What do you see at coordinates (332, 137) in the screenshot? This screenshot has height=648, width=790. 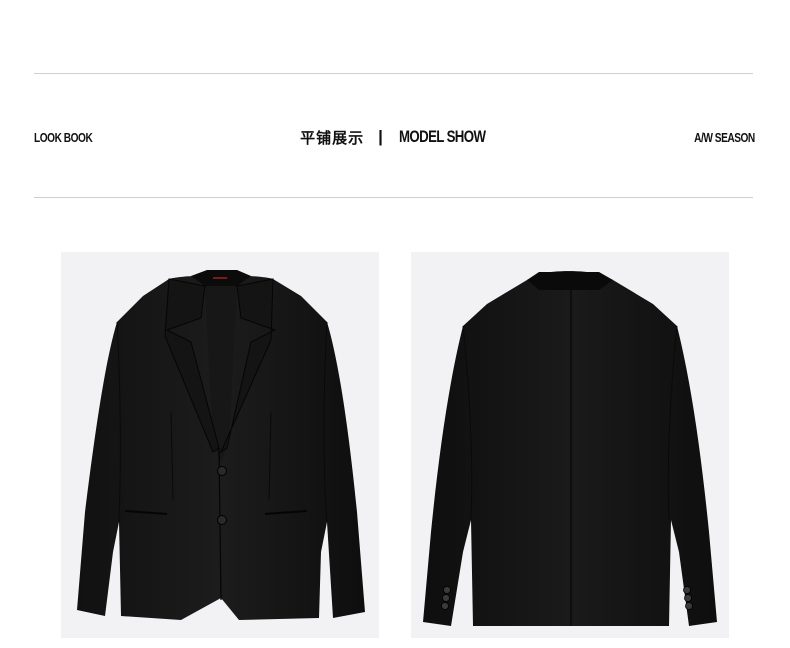 I see `title-chinese: 平铺展示` at bounding box center [332, 137].